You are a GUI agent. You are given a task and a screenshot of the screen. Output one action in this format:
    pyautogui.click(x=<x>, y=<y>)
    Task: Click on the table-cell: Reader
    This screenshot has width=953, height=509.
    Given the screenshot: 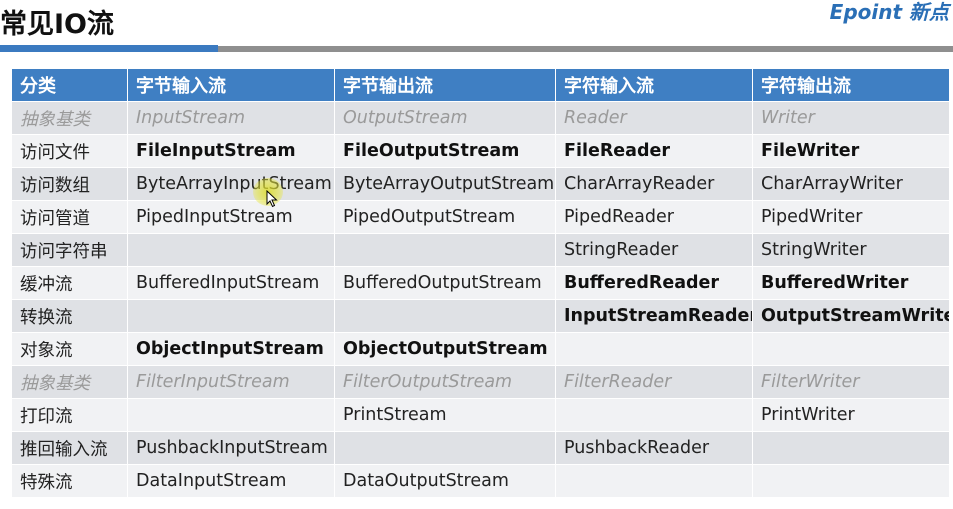 What is the action you would take?
    pyautogui.click(x=654, y=118)
    